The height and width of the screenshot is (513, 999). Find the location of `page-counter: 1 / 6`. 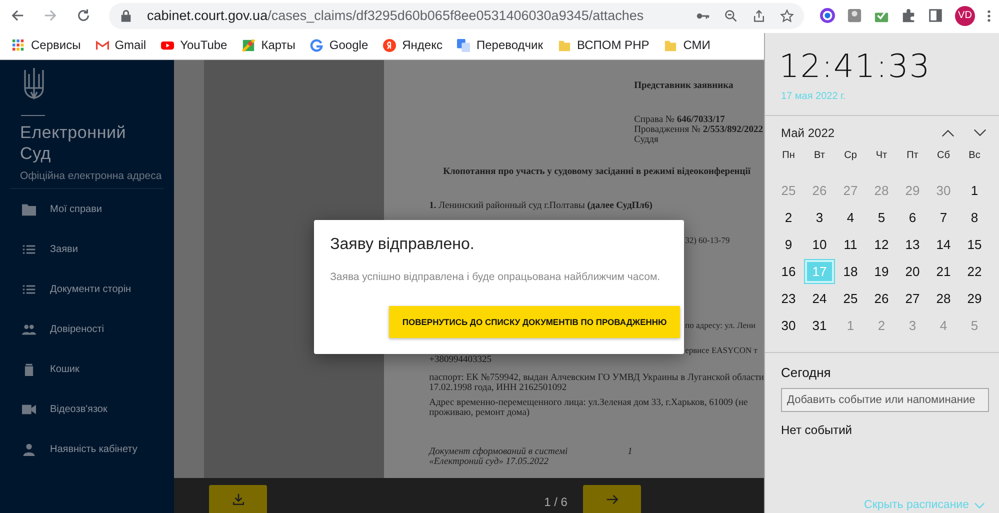

page-counter: 1 / 6 is located at coordinates (556, 502).